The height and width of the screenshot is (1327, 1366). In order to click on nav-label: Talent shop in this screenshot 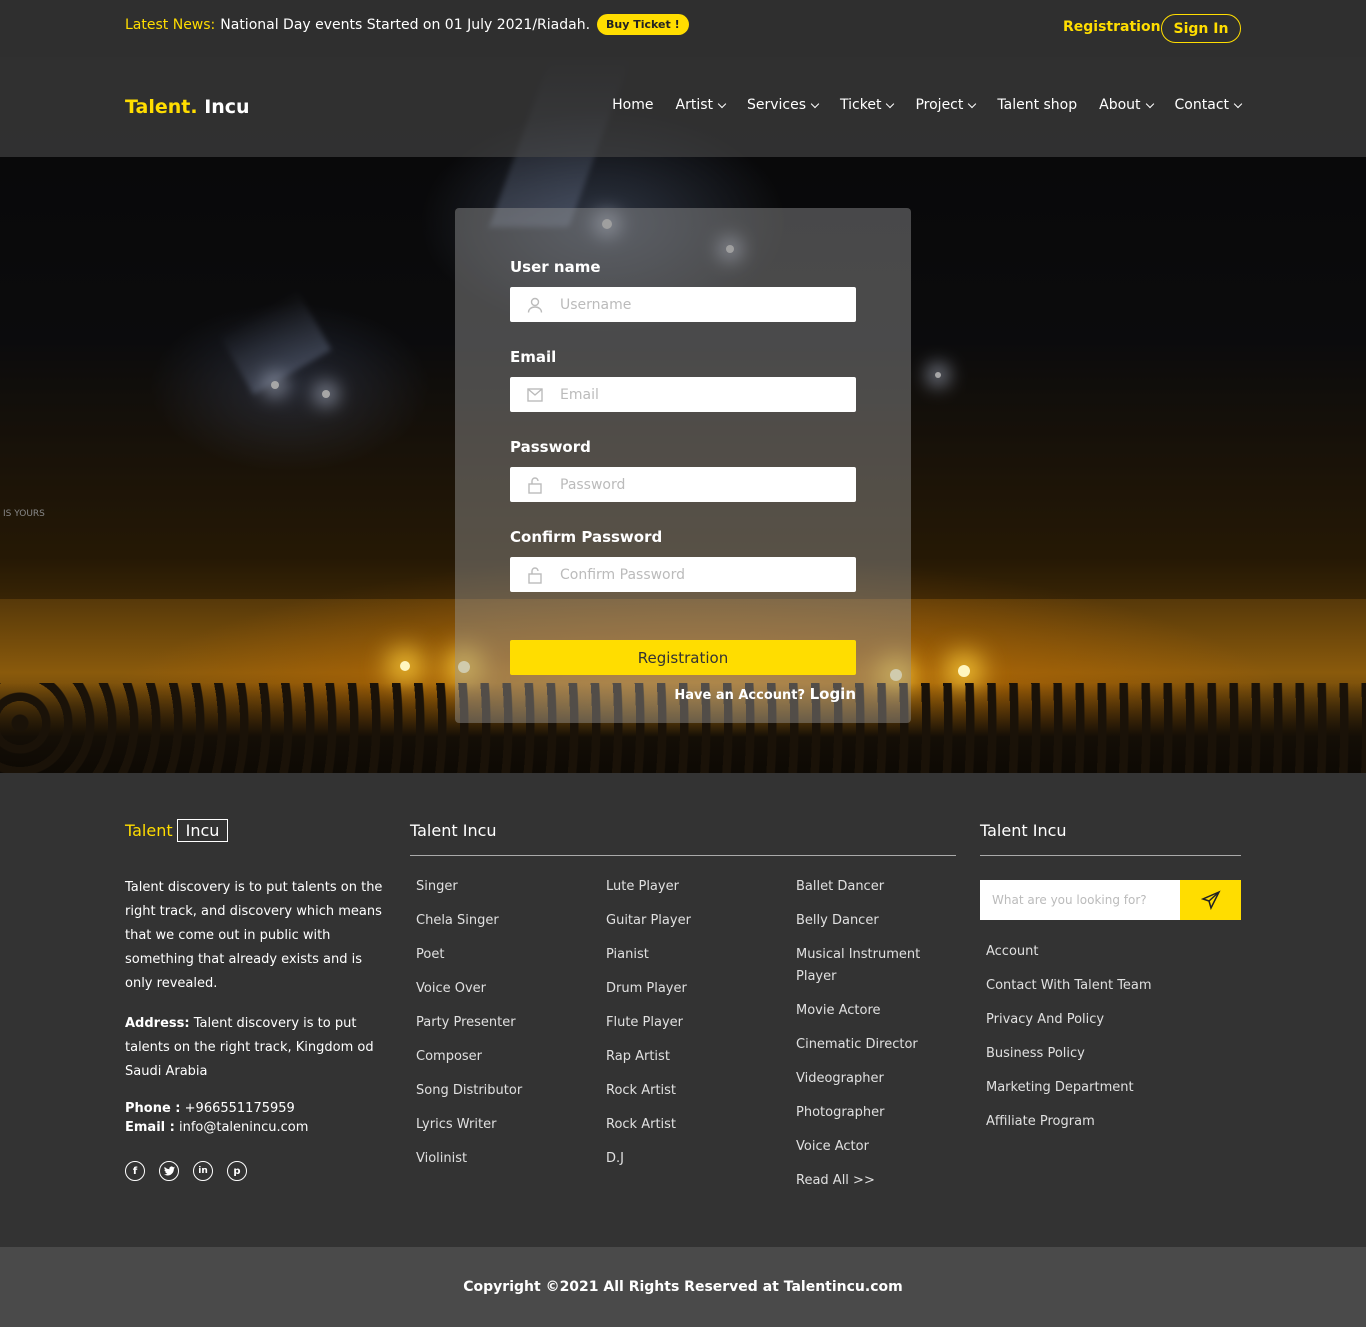, I will do `click(1037, 105)`.